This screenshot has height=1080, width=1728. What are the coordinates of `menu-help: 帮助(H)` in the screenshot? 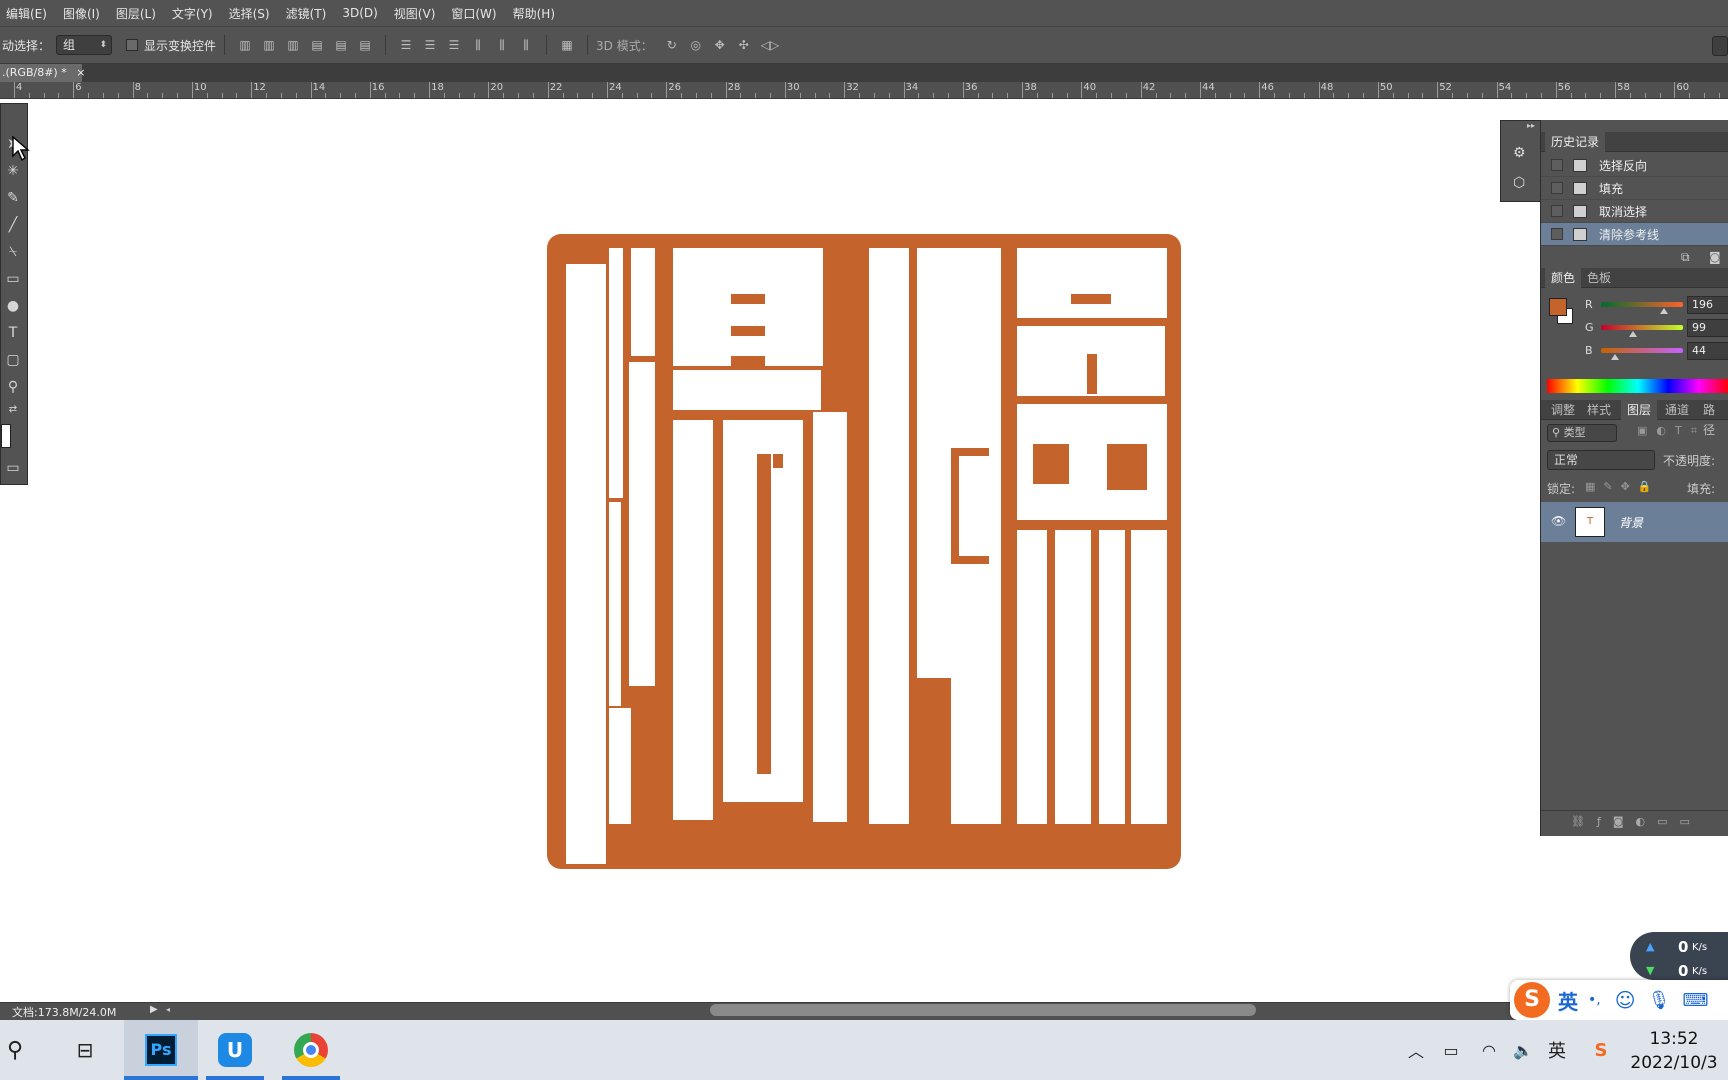 It's located at (534, 13).